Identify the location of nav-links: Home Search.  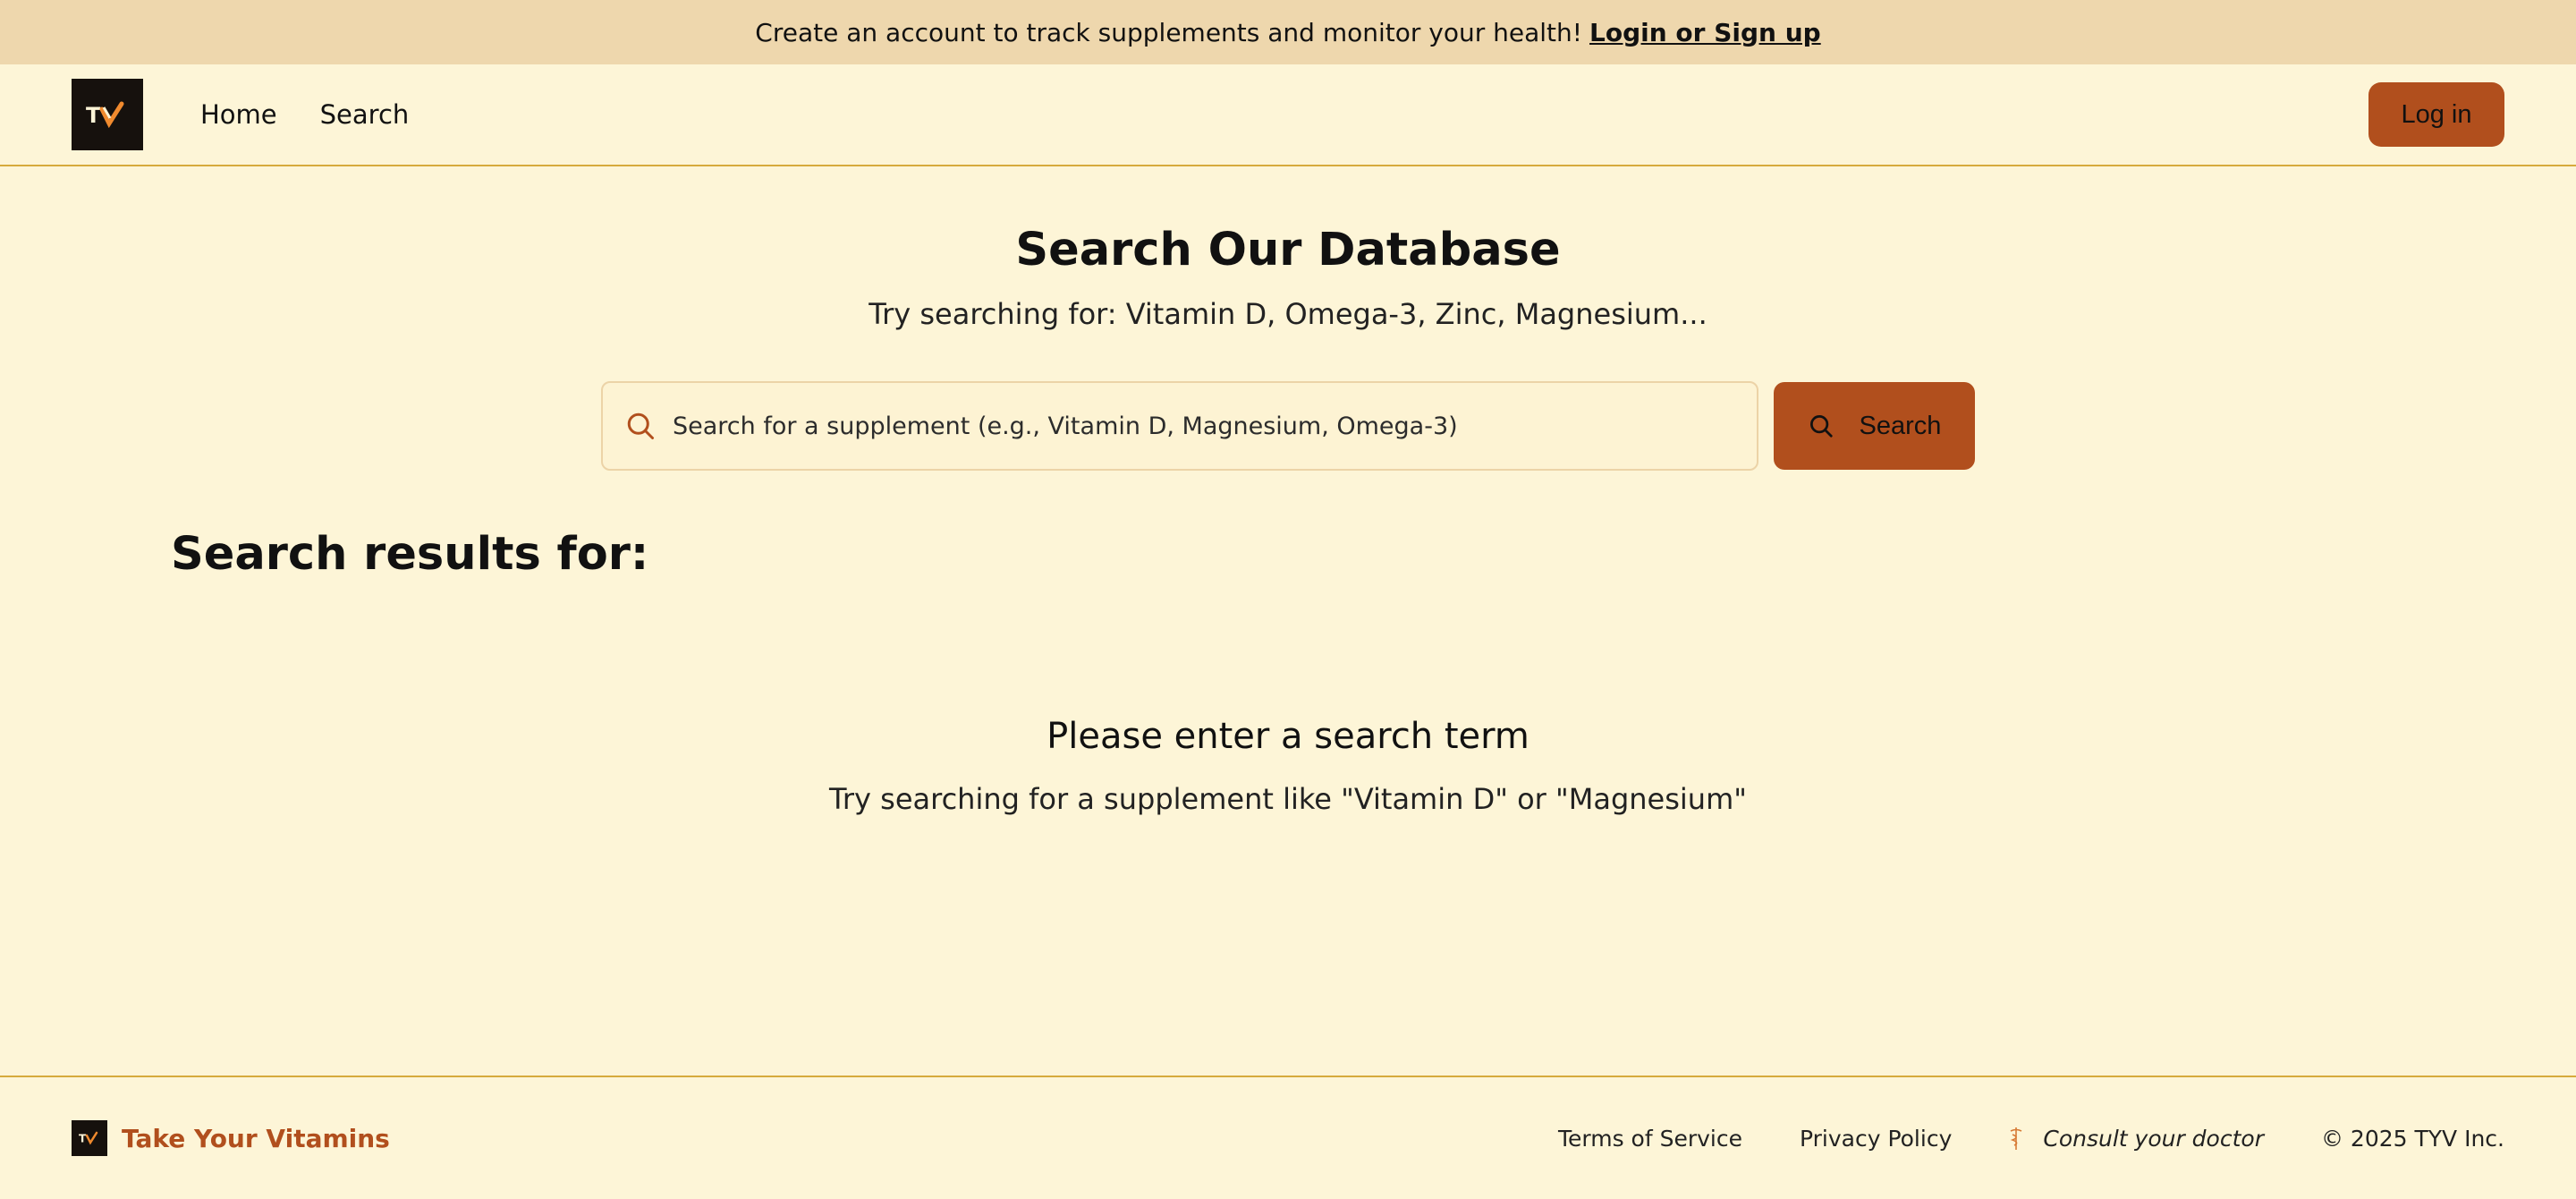
(326, 114).